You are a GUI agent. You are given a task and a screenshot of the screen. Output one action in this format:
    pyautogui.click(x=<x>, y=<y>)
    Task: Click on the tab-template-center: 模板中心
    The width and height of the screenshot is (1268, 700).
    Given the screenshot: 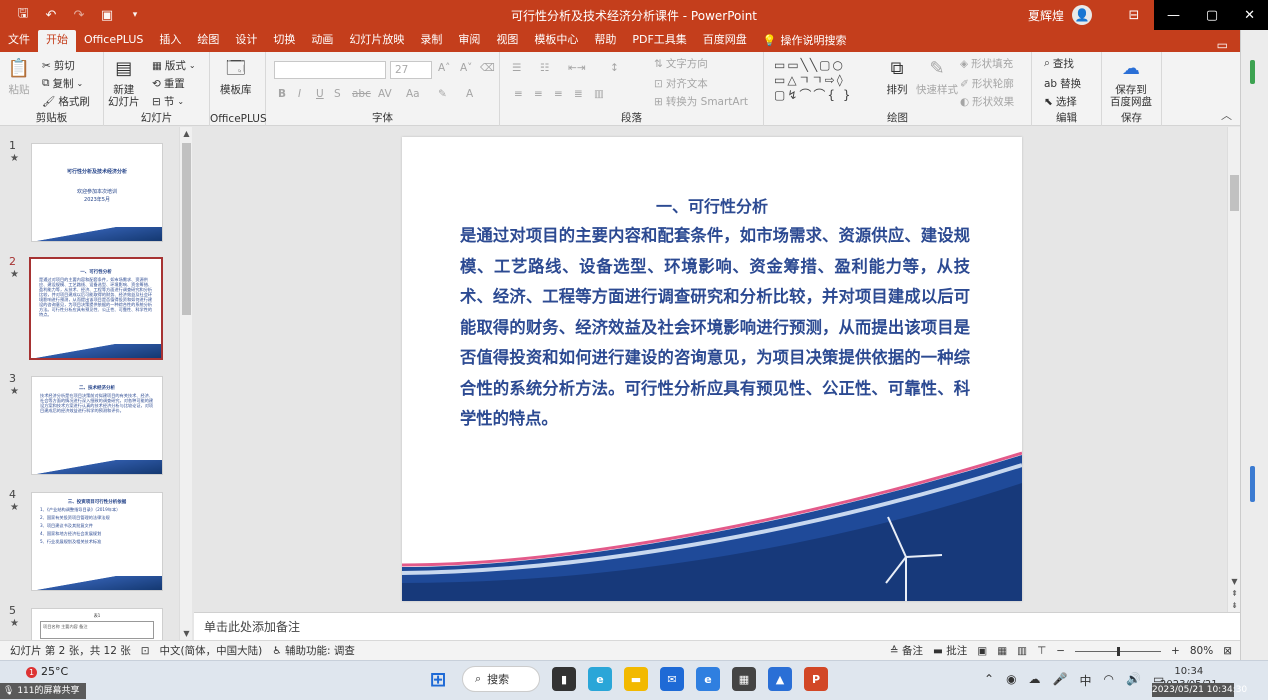 What is the action you would take?
    pyautogui.click(x=556, y=41)
    